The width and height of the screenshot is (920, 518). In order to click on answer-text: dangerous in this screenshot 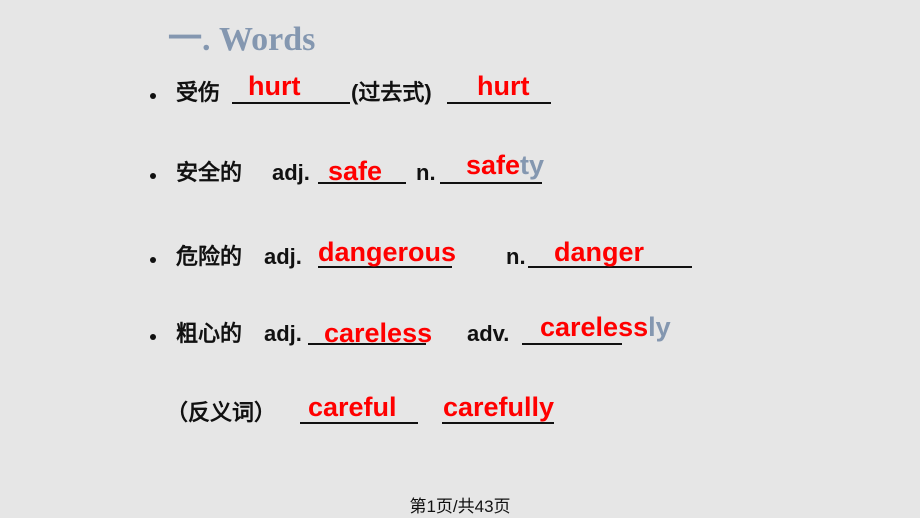, I will do `click(387, 252)`.